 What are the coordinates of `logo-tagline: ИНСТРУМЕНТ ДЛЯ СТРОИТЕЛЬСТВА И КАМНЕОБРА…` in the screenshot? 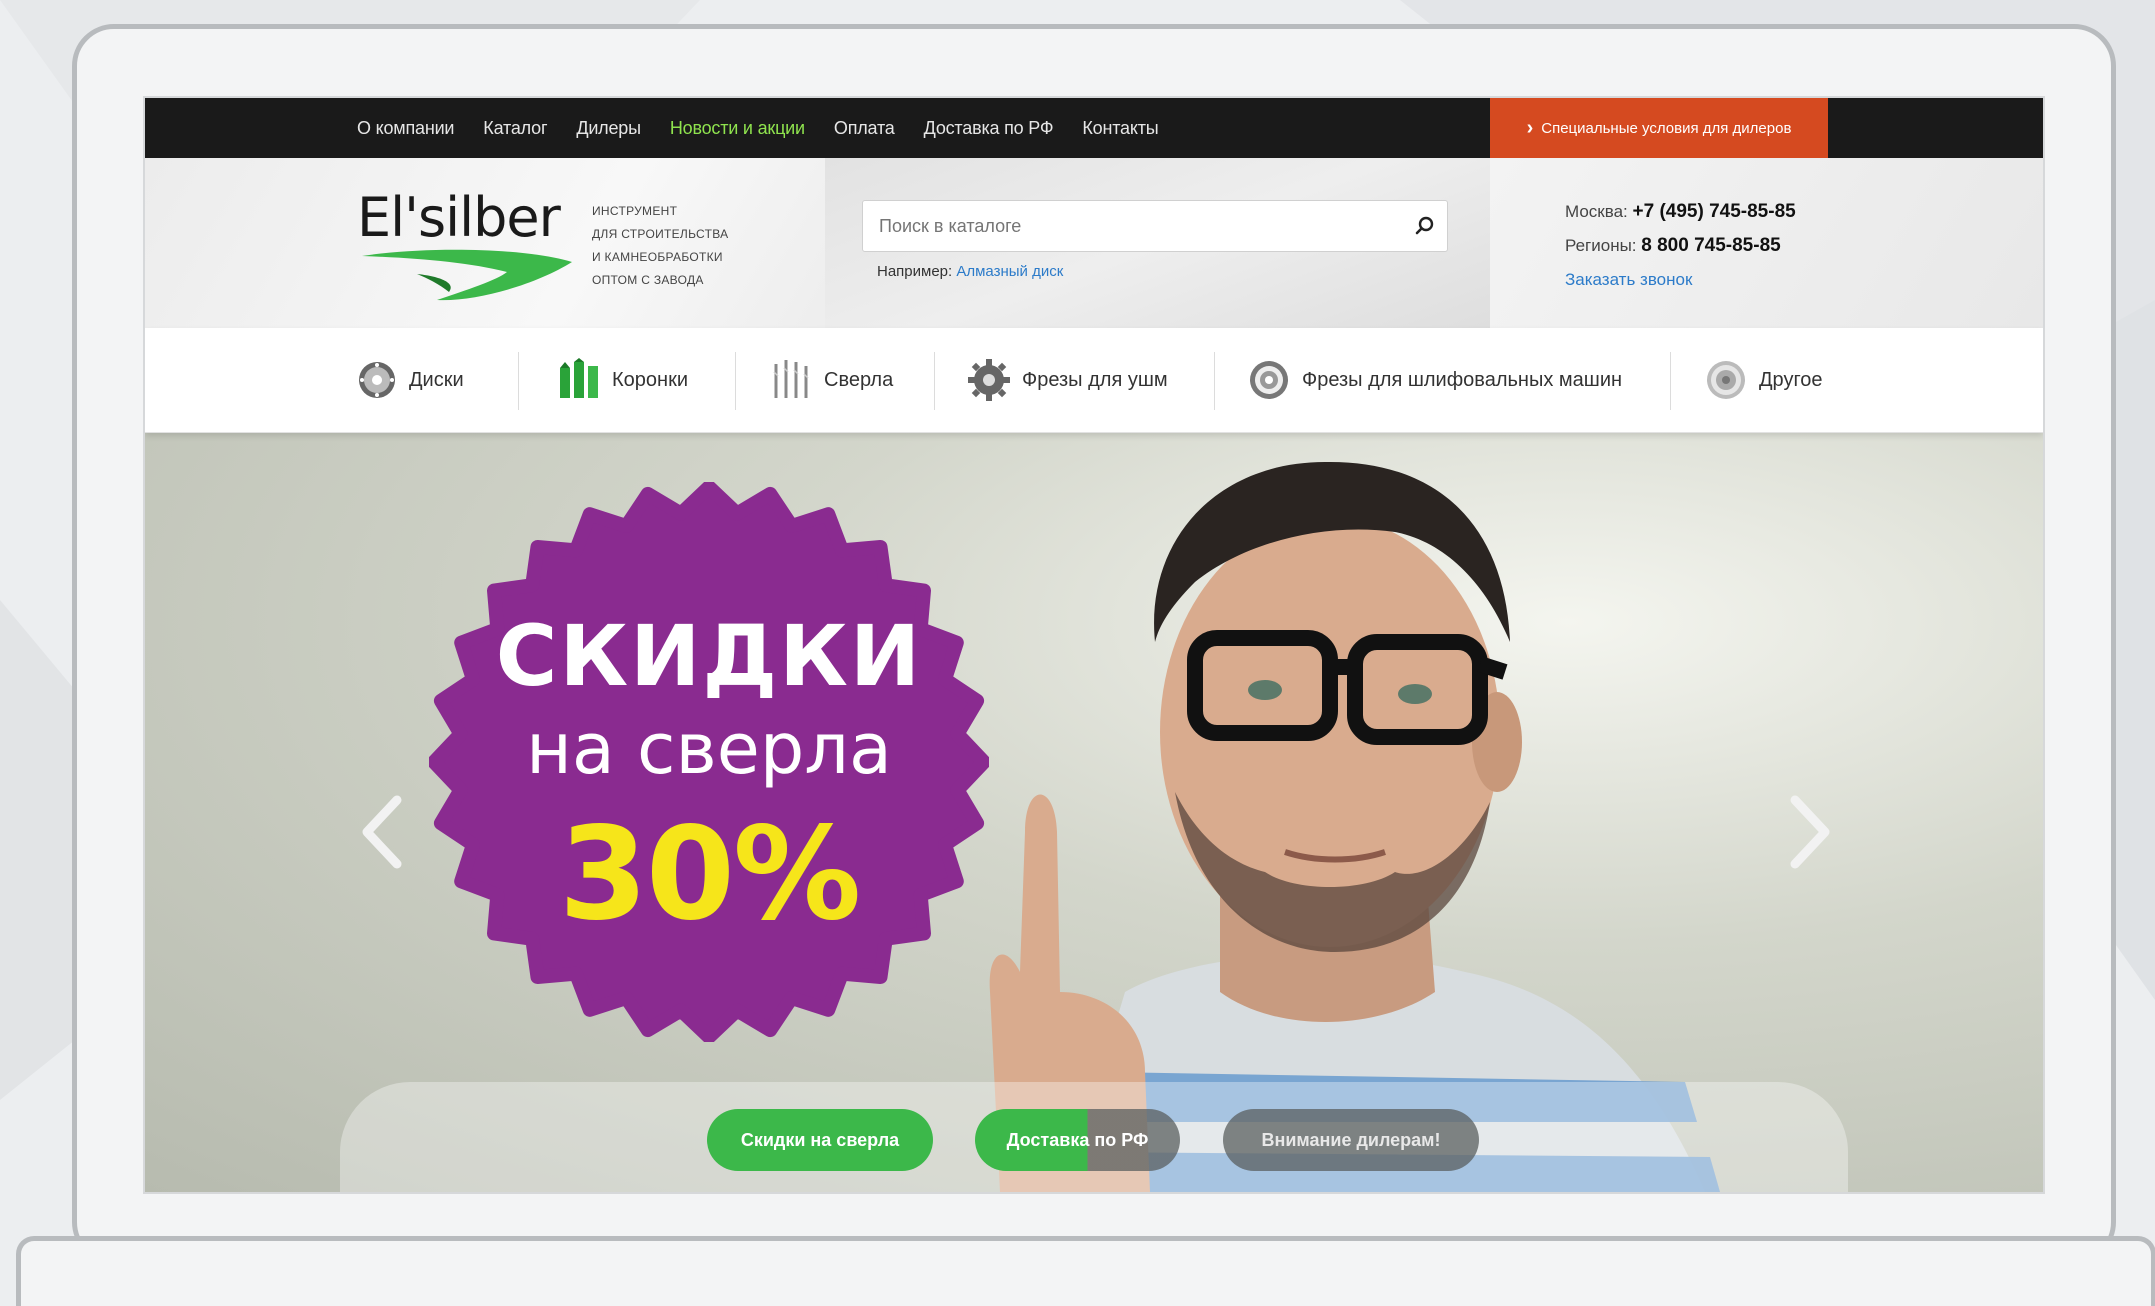 It's located at (660, 245).